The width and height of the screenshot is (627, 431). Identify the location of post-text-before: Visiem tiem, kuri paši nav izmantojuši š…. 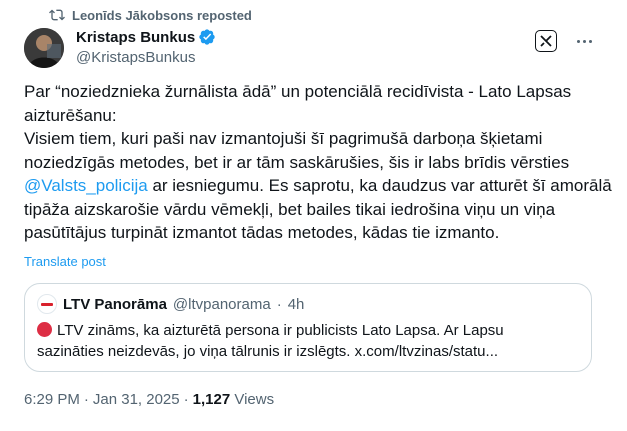
(297, 150).